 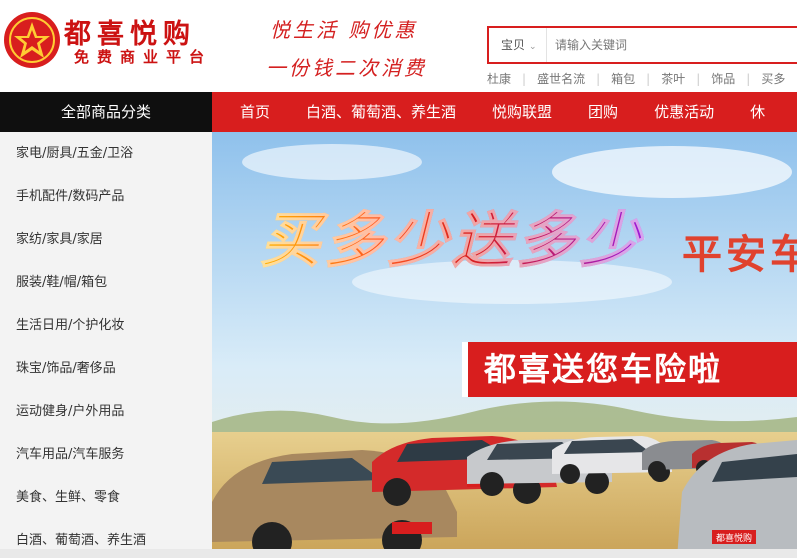 I want to click on category-item: 珠宝/饰品/奢侈品, so click(x=106, y=368).